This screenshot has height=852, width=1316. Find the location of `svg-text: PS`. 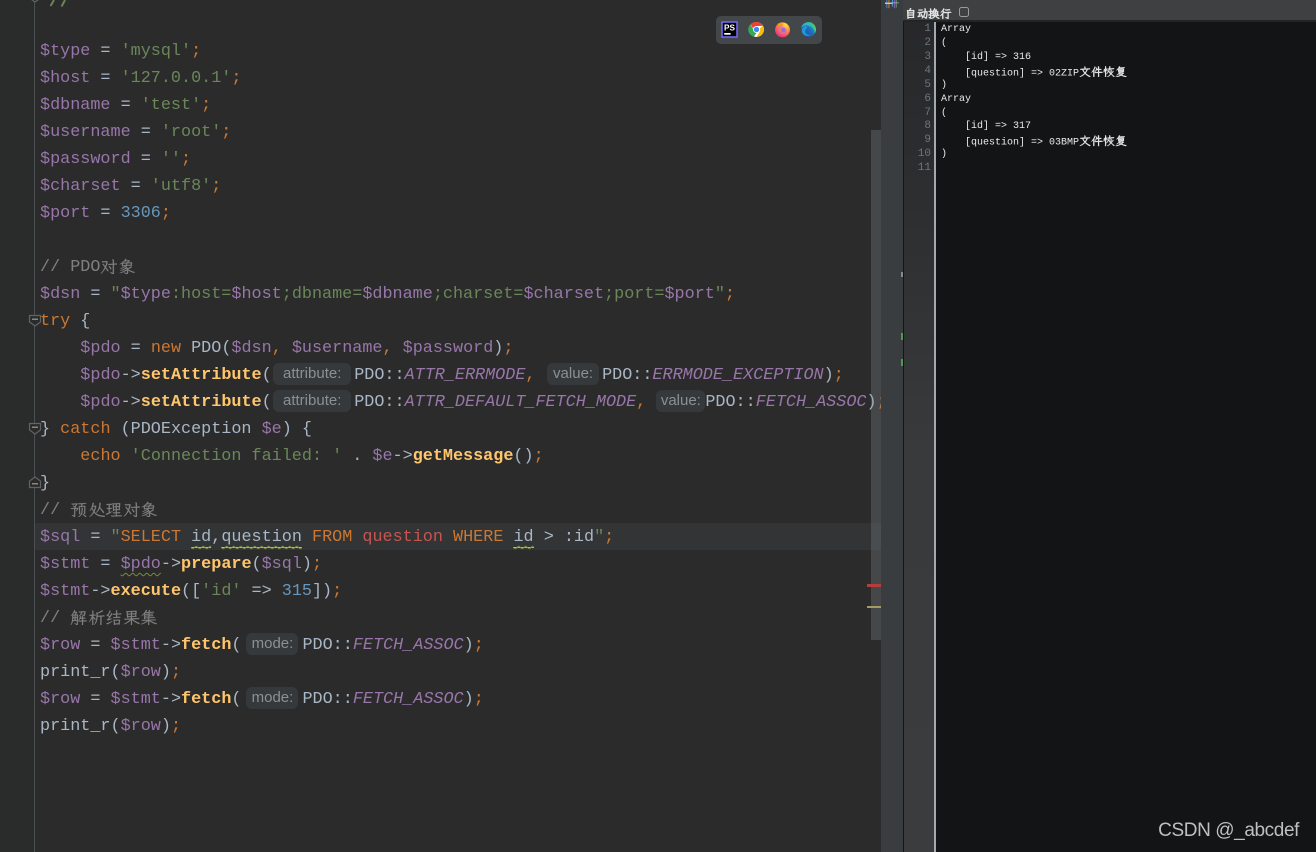

svg-text: PS is located at coordinates (729, 28).